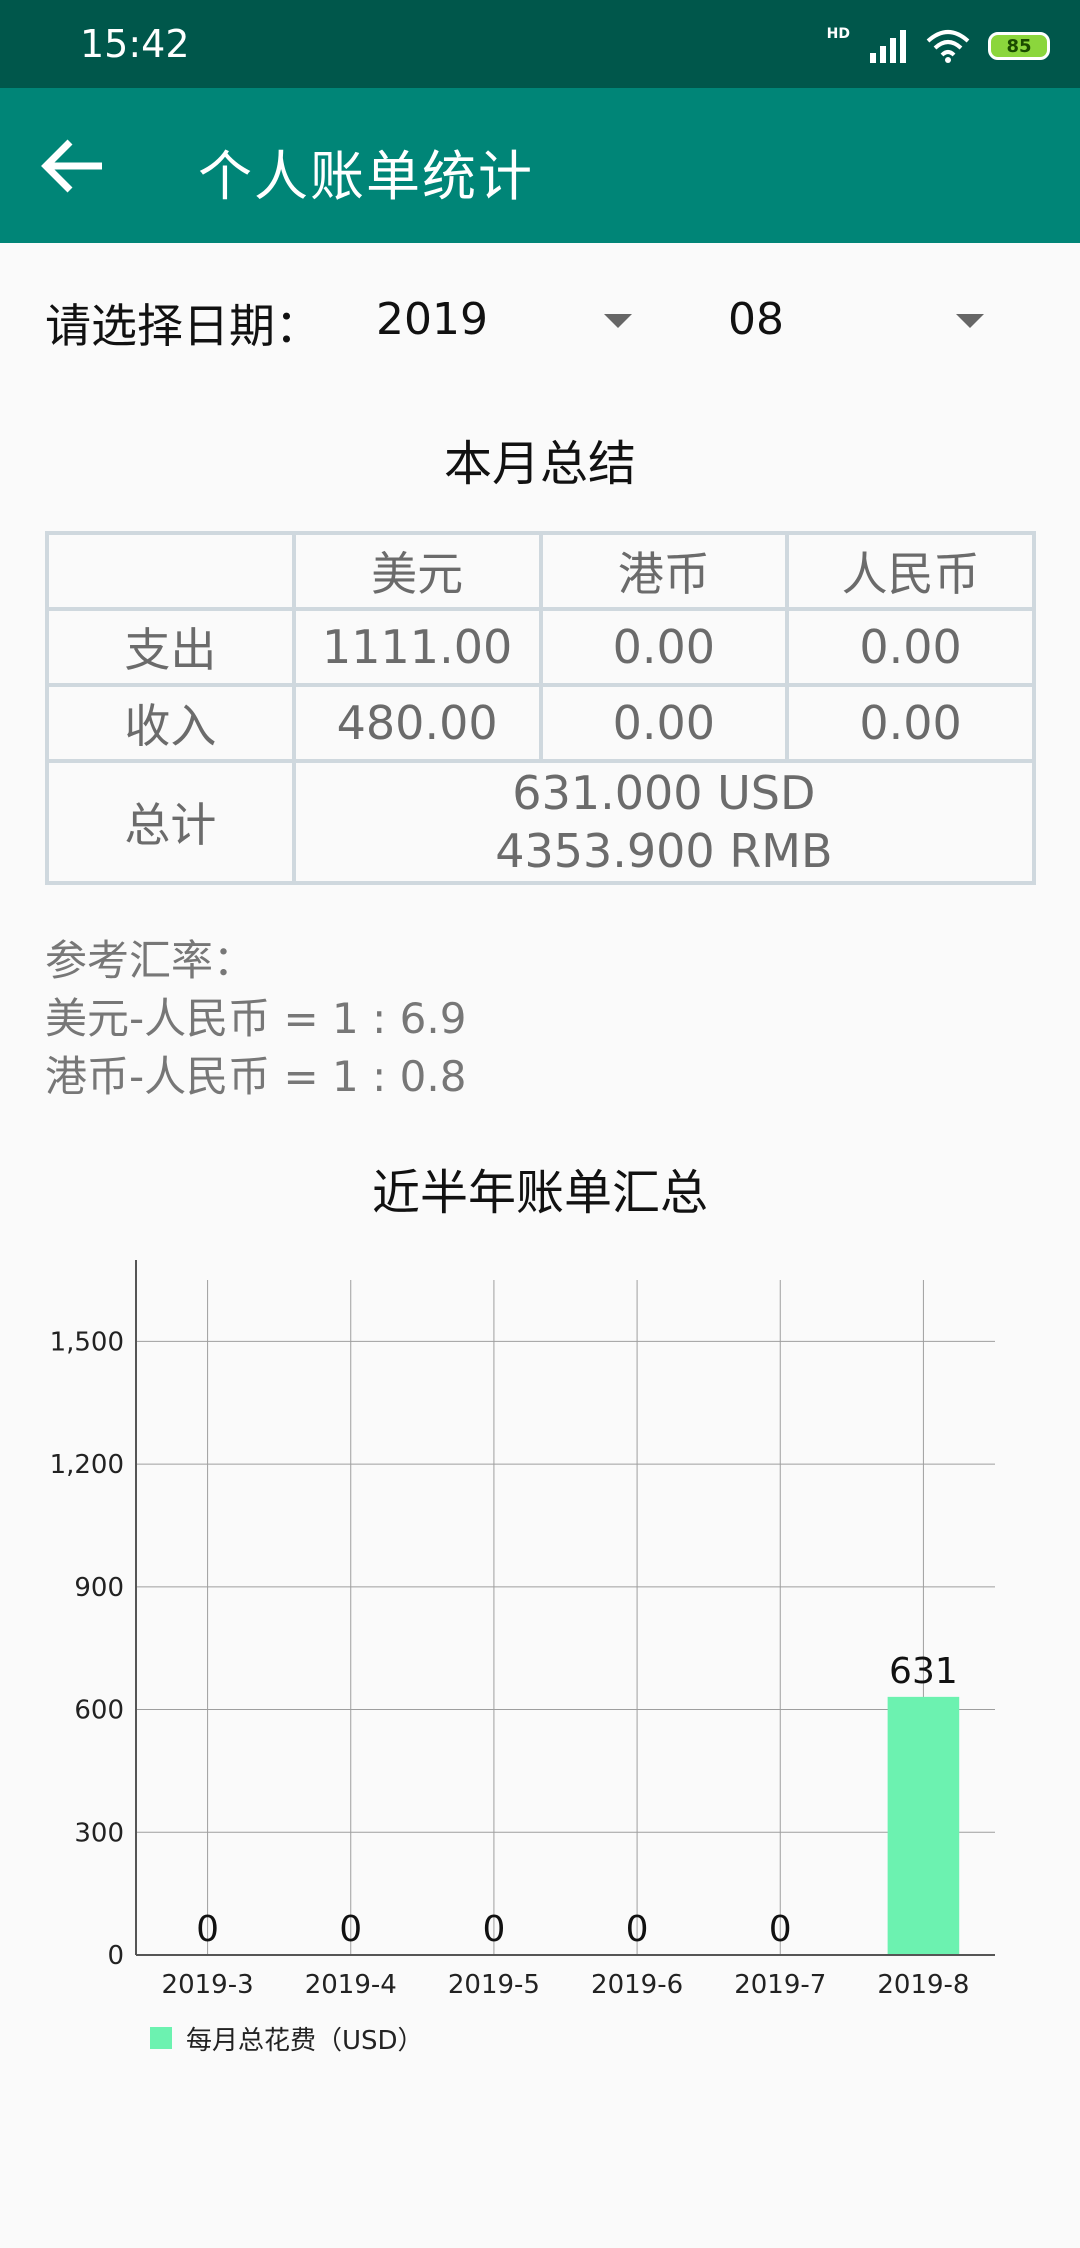 The height and width of the screenshot is (2248, 1080). I want to click on table-row-total: 总计 631.000 USD 4353.900 RMB, so click(541, 822).